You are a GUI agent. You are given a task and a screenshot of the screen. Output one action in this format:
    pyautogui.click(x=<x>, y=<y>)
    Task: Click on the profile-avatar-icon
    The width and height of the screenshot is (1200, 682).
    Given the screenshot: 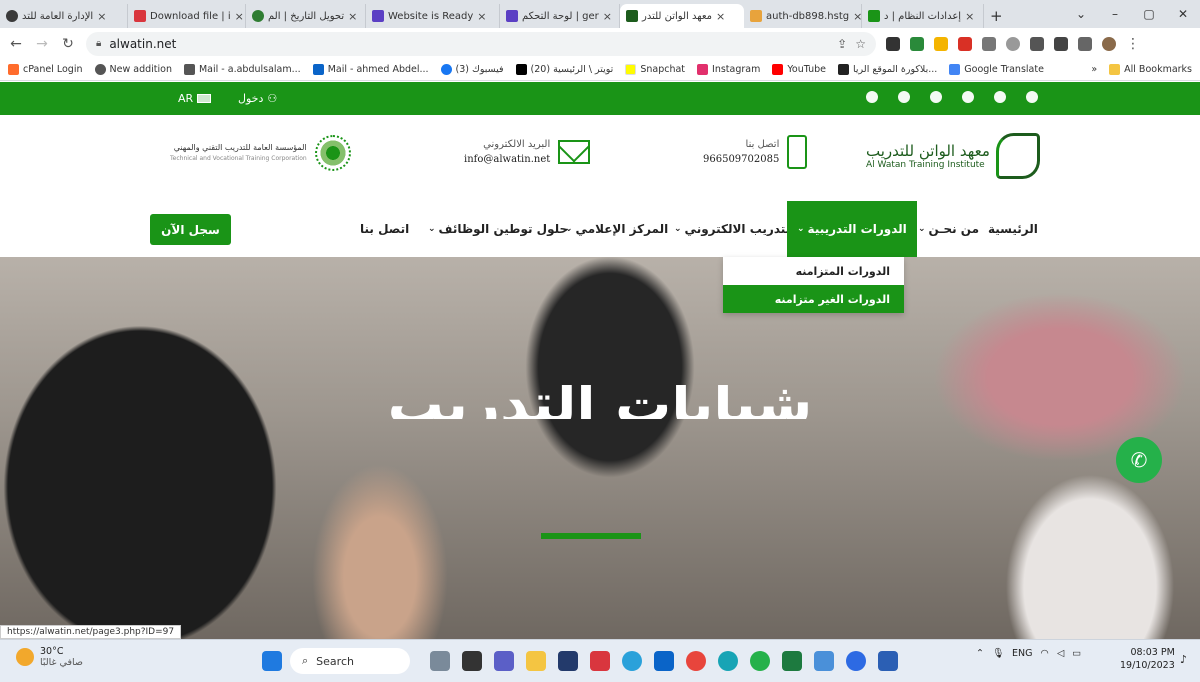 What is the action you would take?
    pyautogui.click(x=1109, y=43)
    